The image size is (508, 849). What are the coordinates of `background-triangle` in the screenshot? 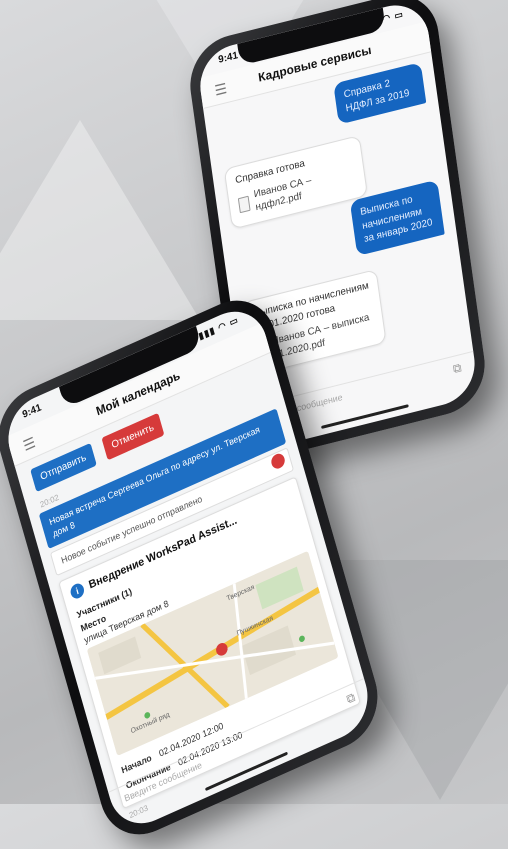 It's located at (100, 220).